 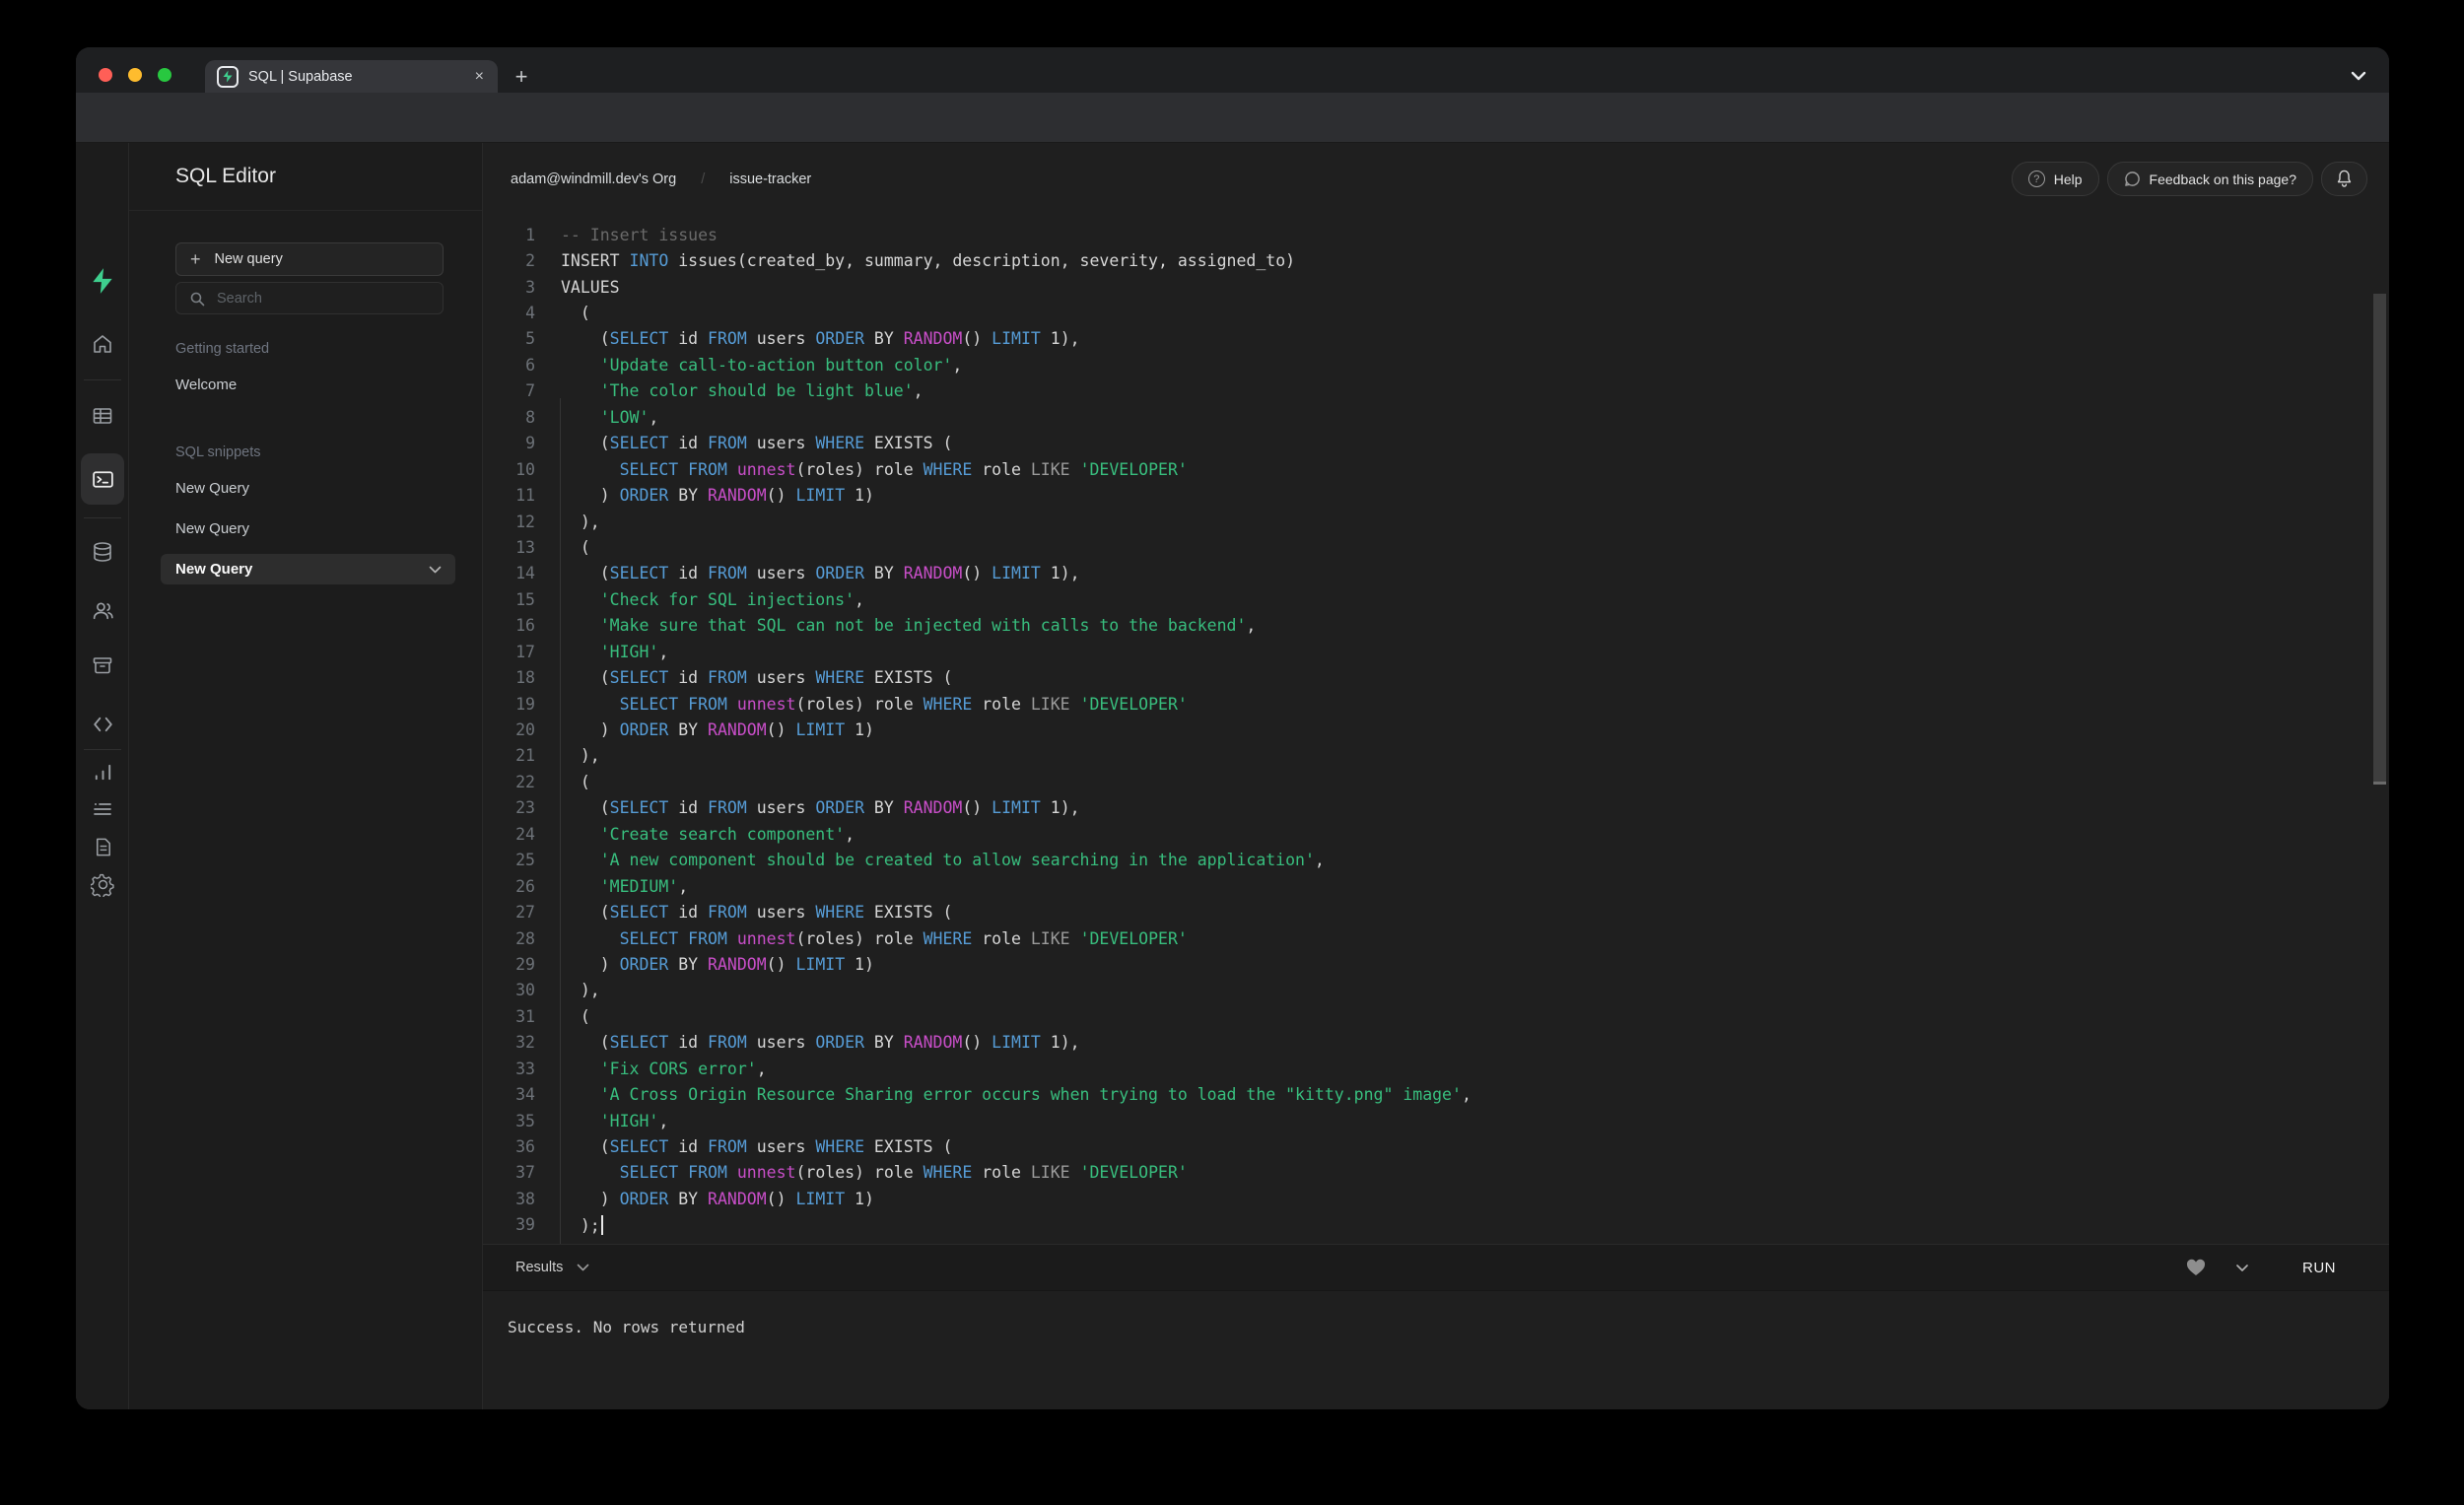 What do you see at coordinates (102, 809) in the screenshot?
I see `logs-icon` at bounding box center [102, 809].